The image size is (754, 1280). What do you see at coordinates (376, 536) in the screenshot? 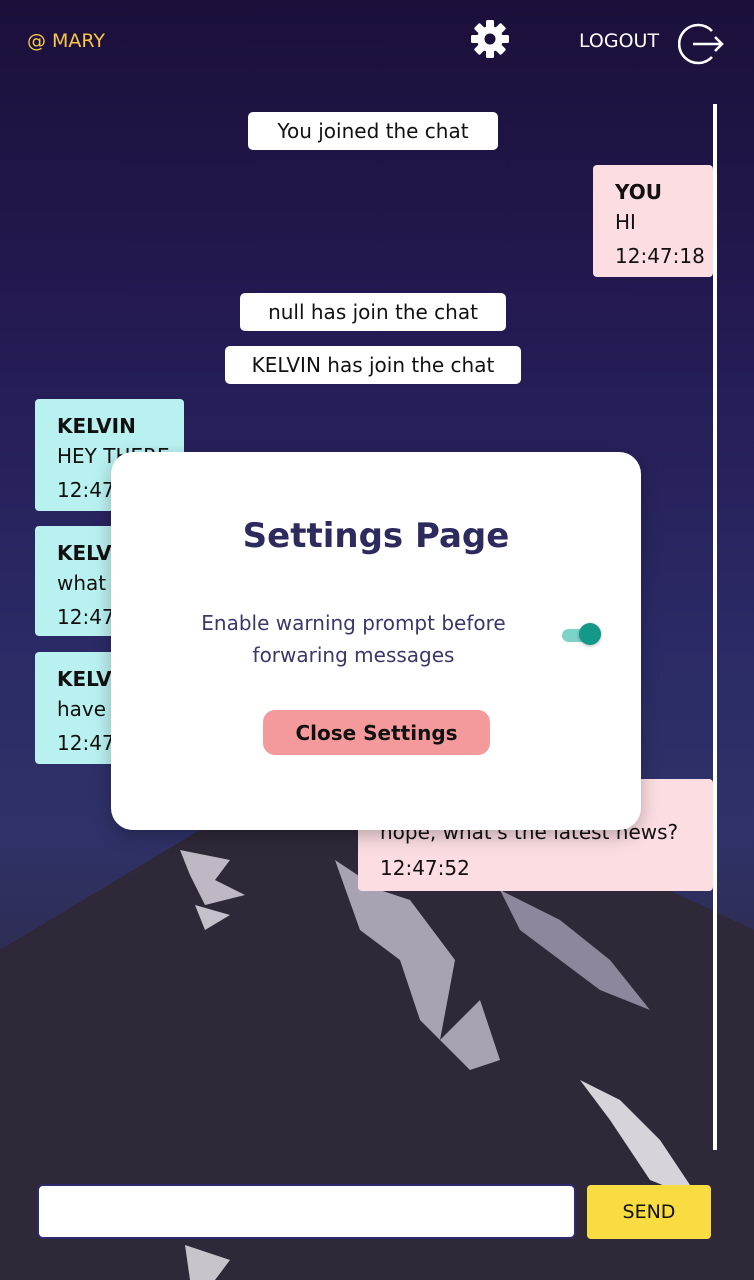
I see `settings-title: Settings Page` at bounding box center [376, 536].